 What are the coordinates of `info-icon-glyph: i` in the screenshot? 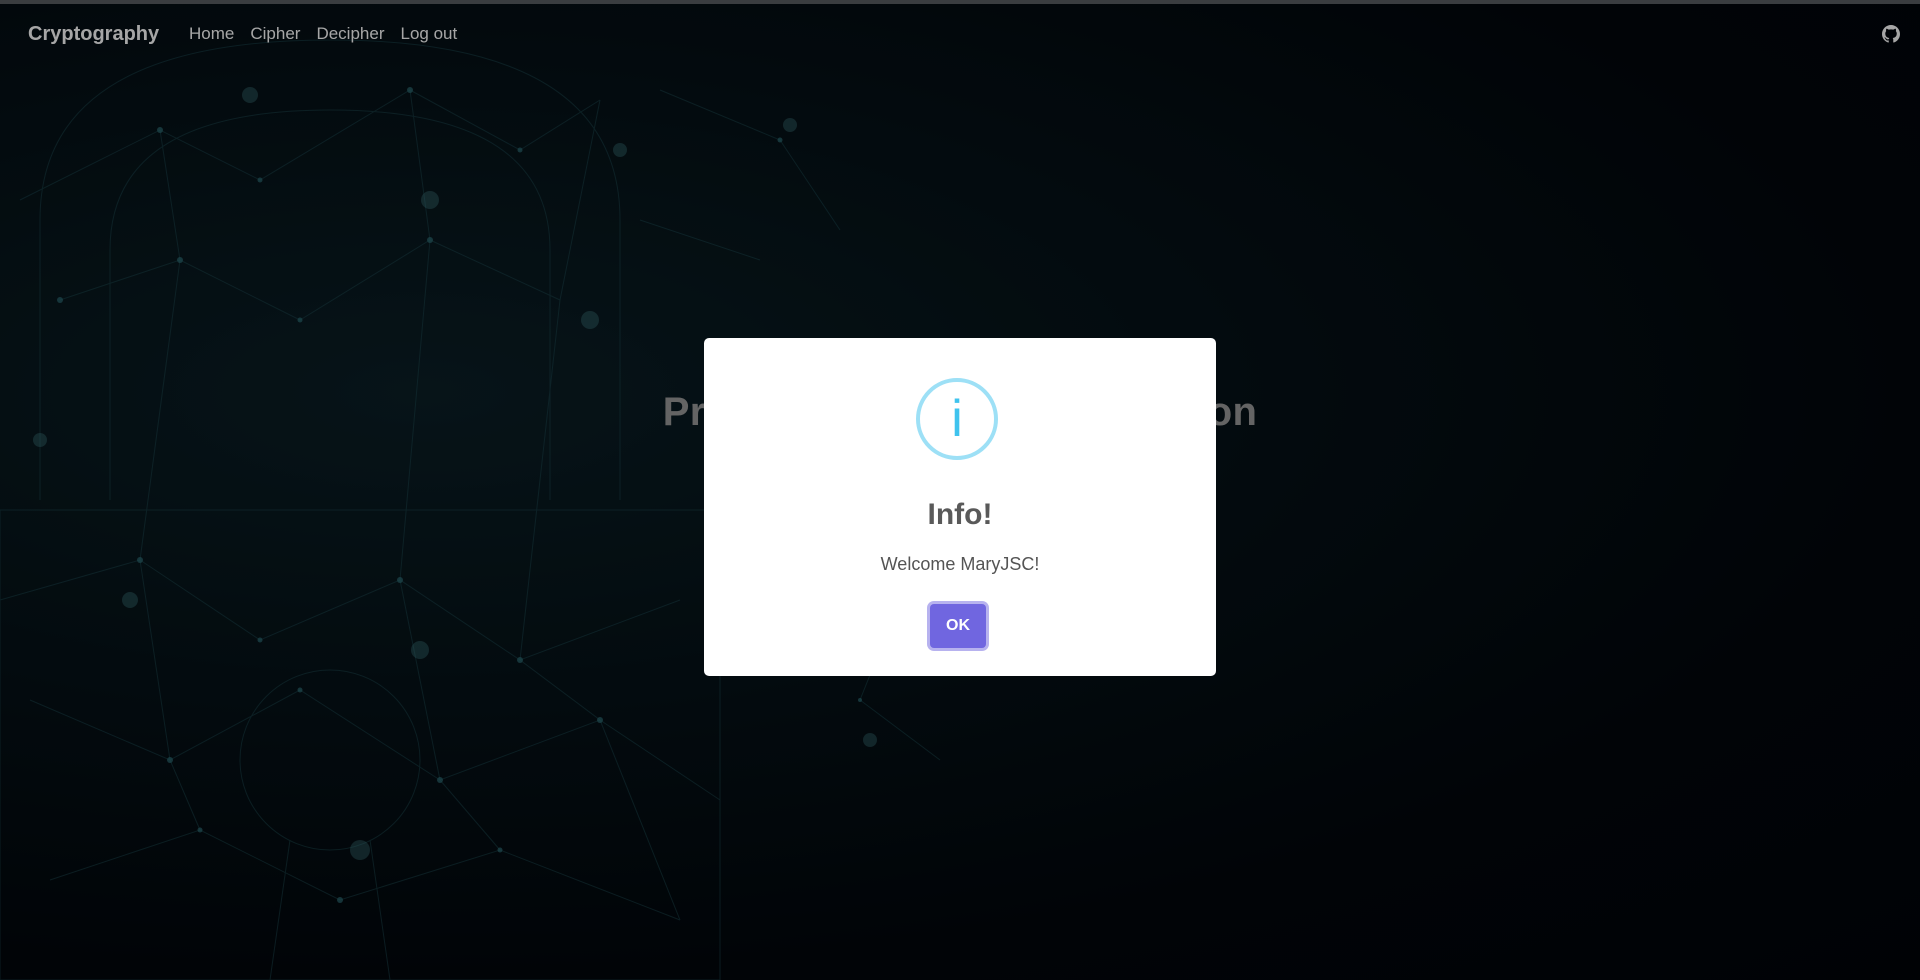 It's located at (957, 419).